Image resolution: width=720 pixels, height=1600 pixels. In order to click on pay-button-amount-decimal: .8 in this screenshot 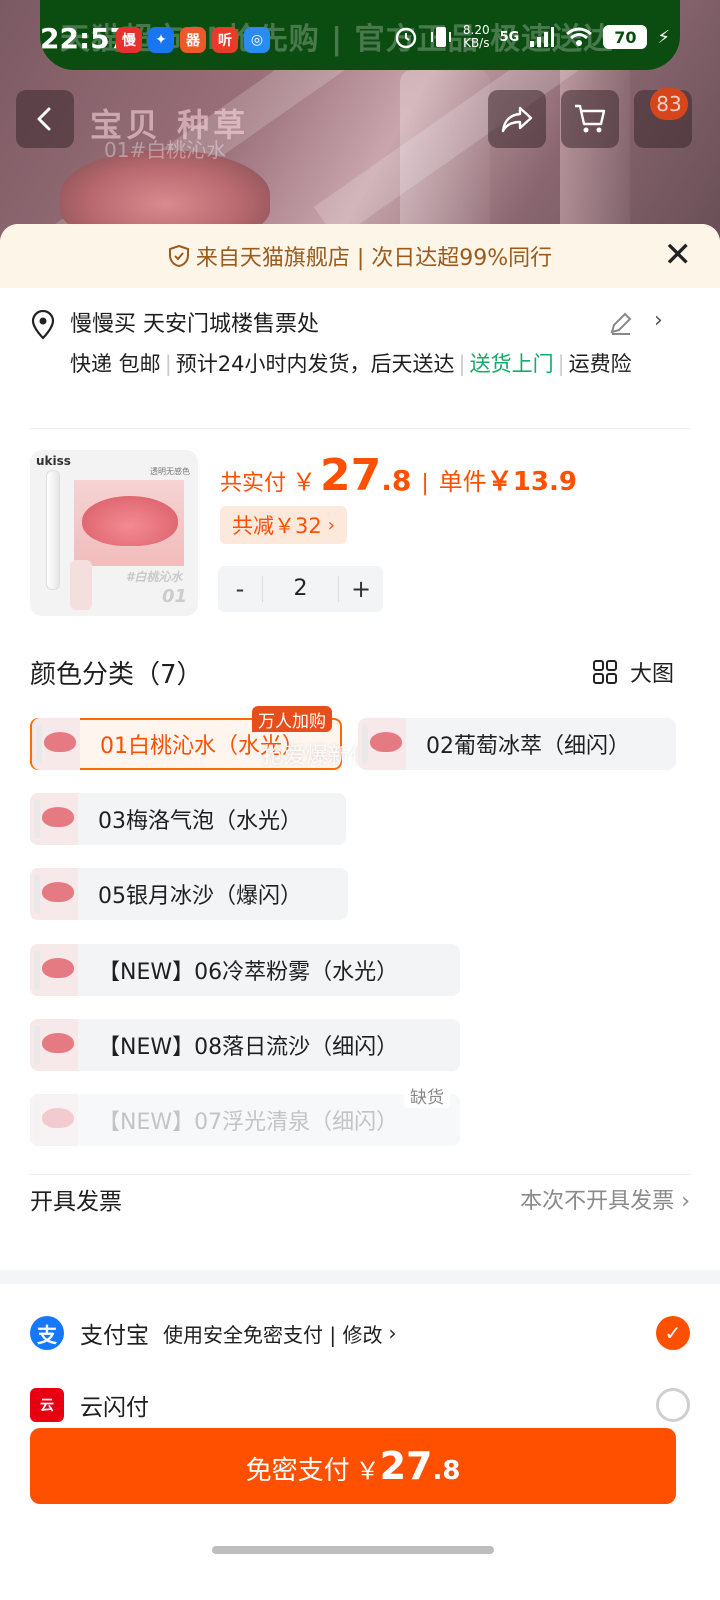, I will do `click(446, 1471)`.